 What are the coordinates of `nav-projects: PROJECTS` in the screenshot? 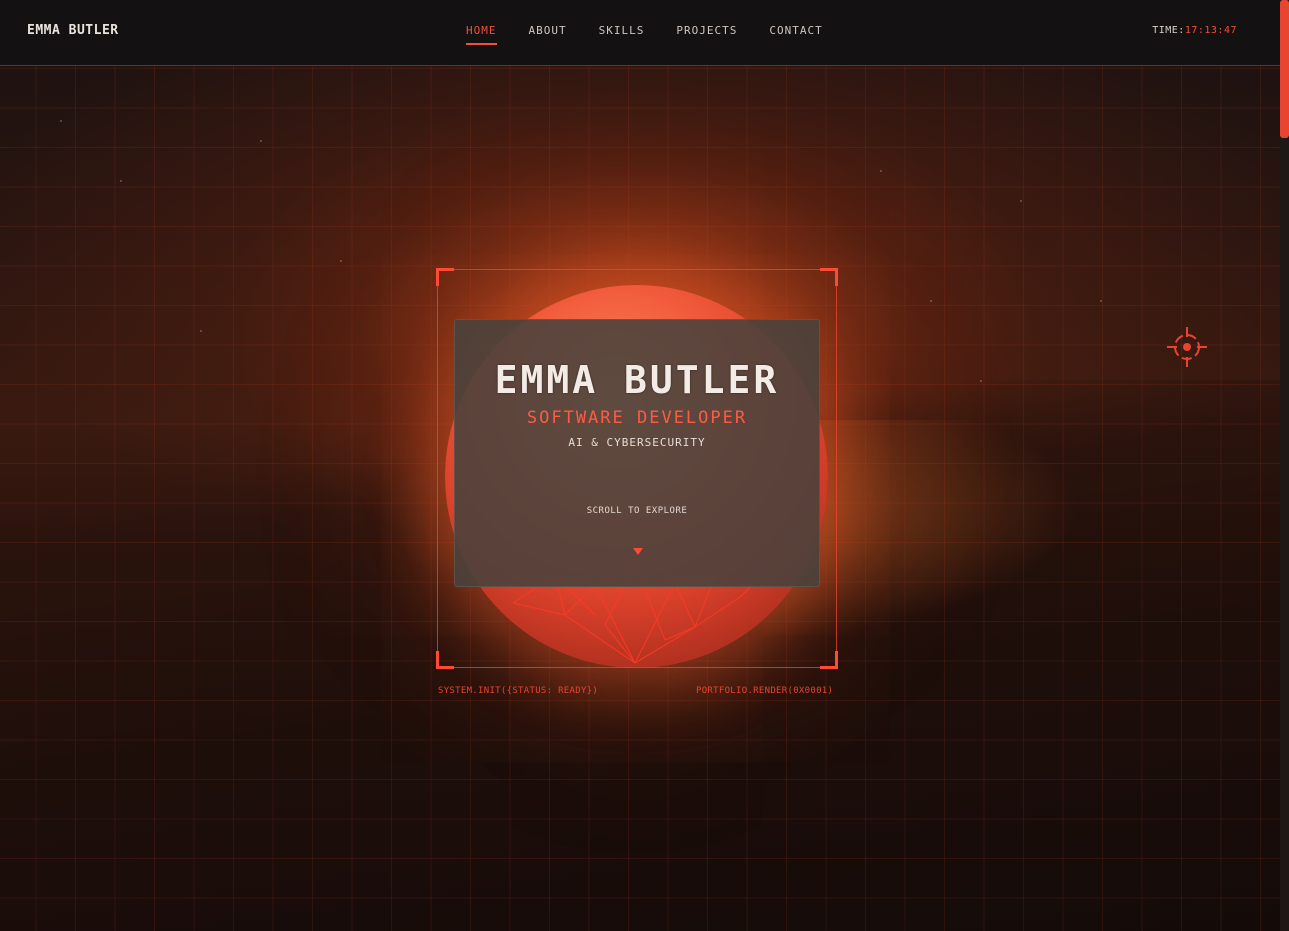 It's located at (706, 34).